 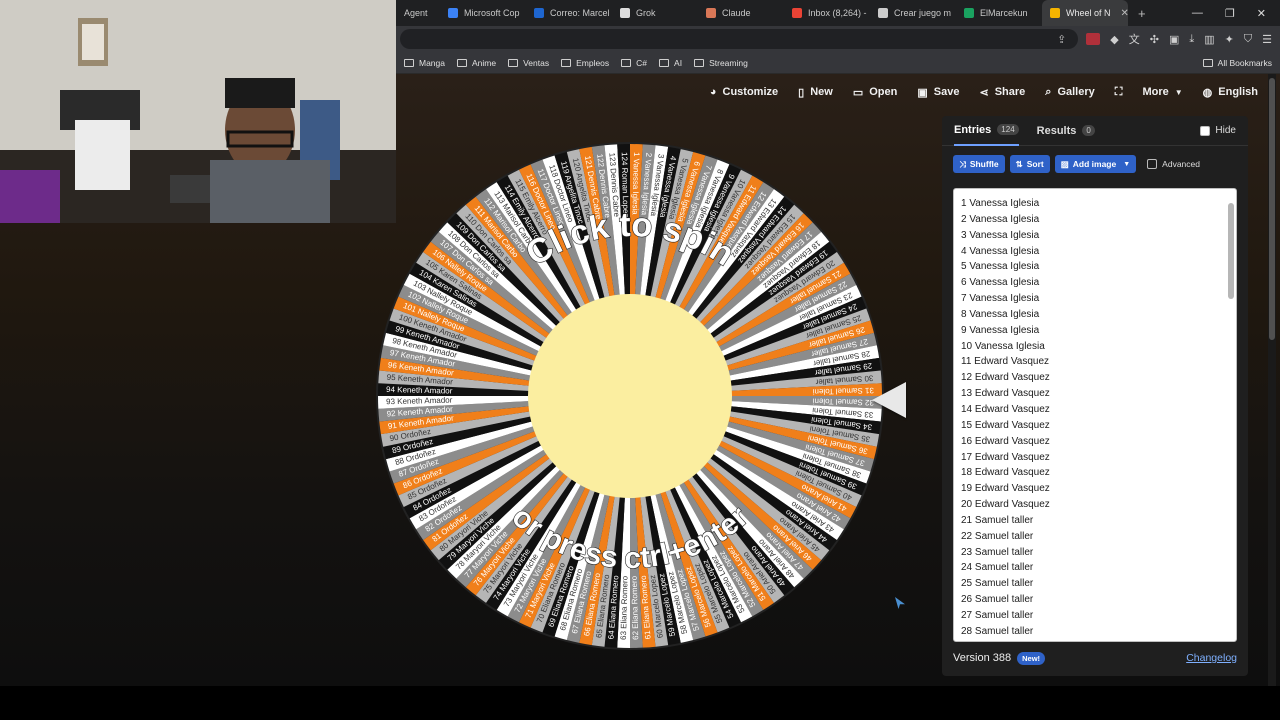 I want to click on new-tab-button: +, so click(x=1142, y=13).